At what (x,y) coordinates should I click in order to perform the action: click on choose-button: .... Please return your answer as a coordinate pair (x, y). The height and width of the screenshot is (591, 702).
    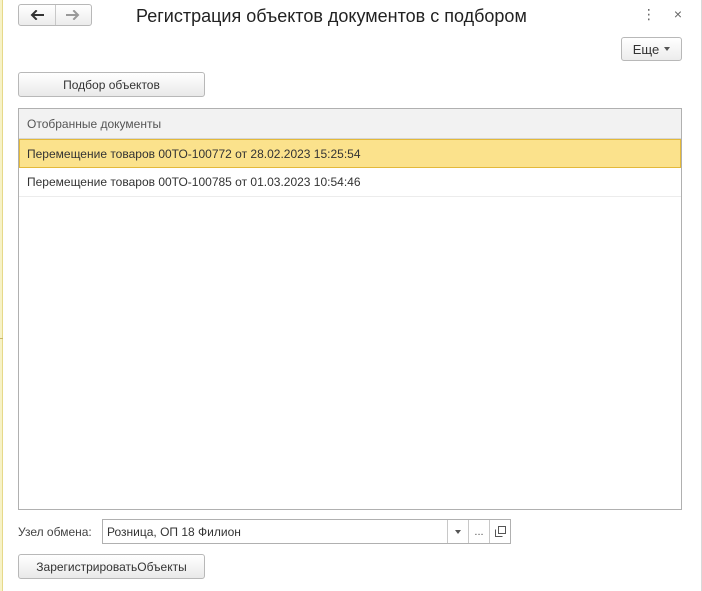
    Looking at the image, I should click on (478, 531).